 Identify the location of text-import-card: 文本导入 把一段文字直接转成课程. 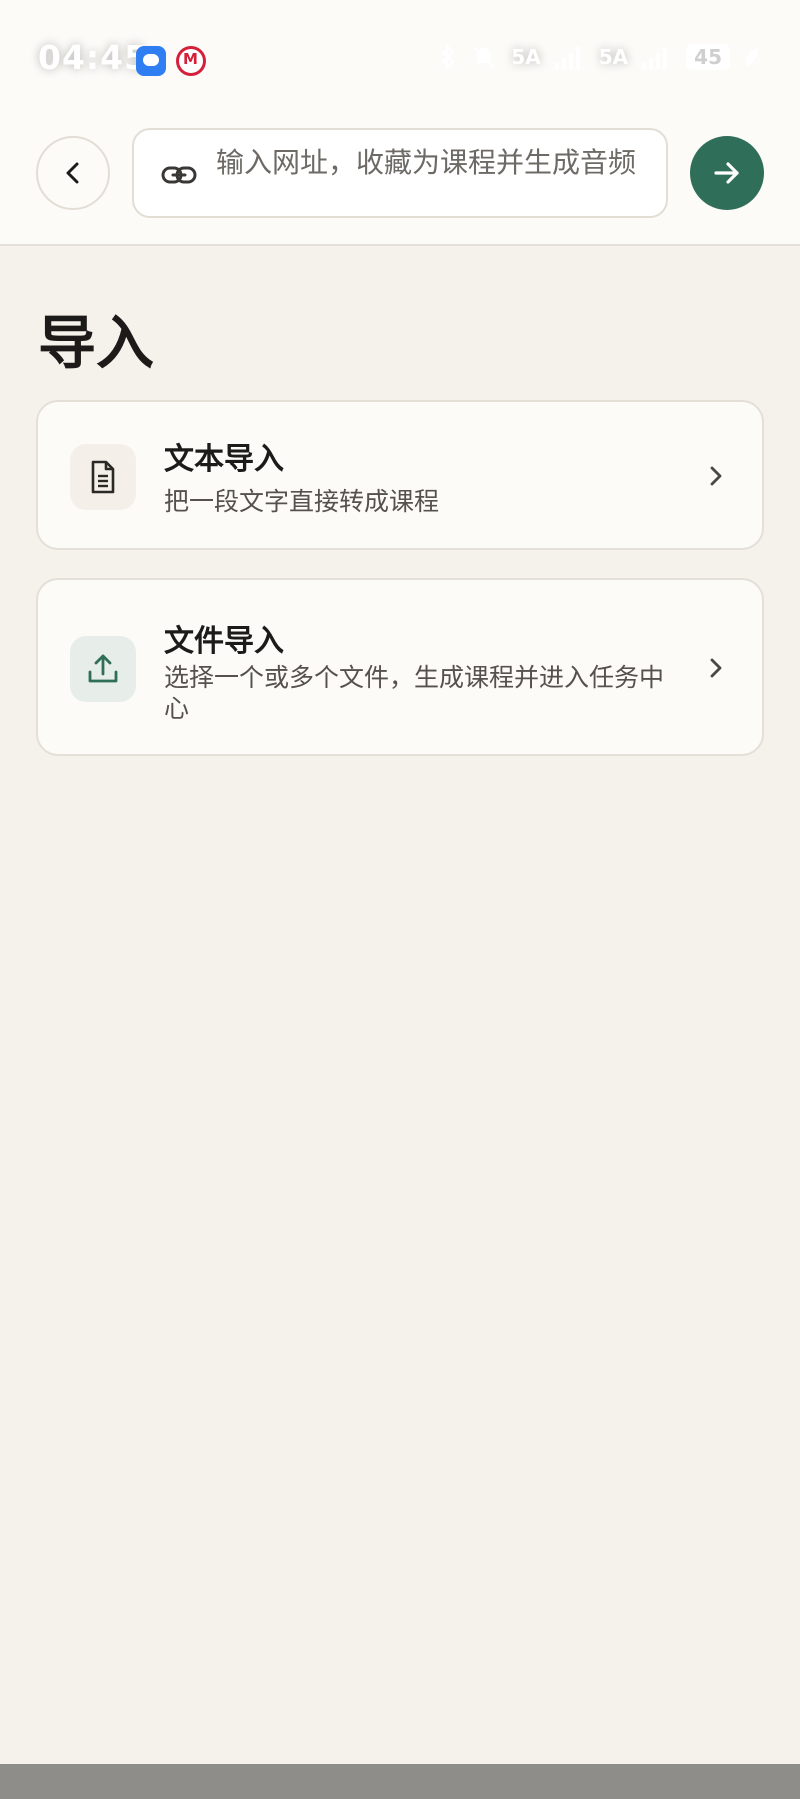
(400, 475).